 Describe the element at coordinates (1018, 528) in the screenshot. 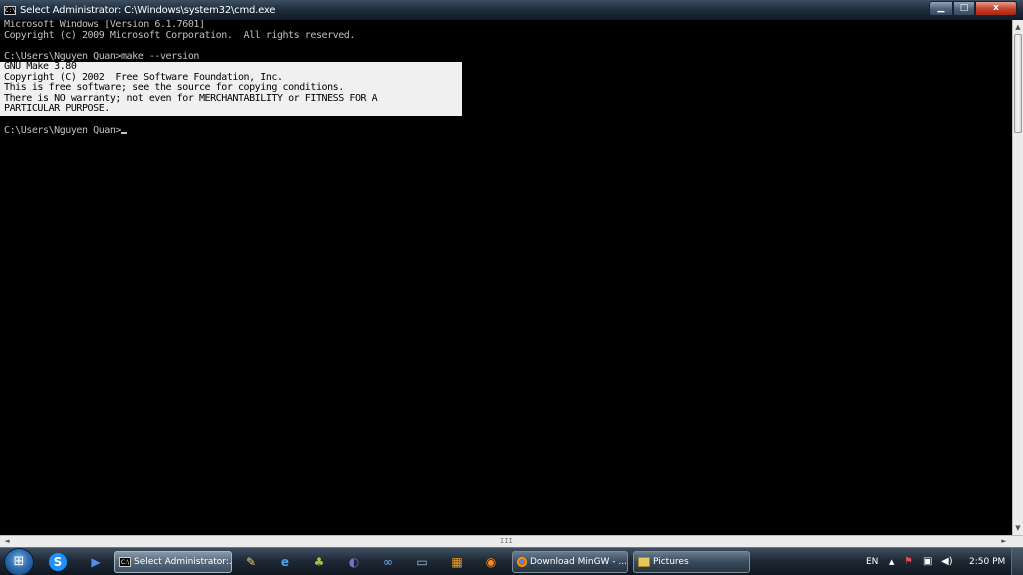

I see `scroll-down-button: ▼` at that location.